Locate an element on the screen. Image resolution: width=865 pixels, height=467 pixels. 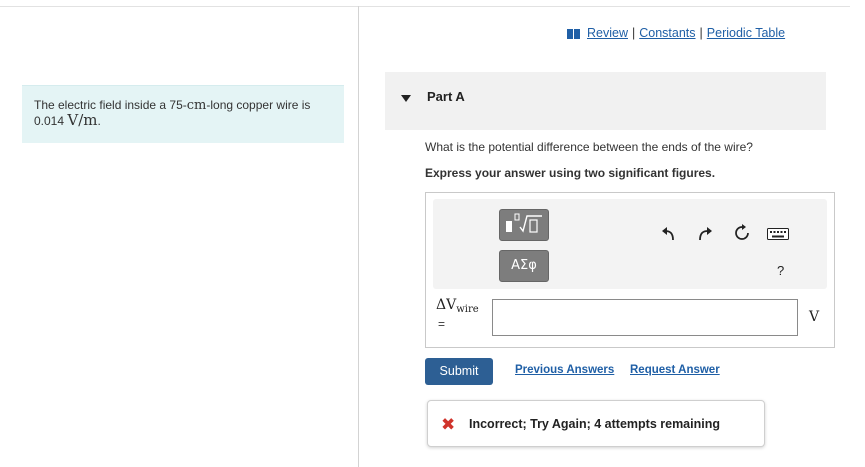
variable-subscript: wire is located at coordinates (467, 309).